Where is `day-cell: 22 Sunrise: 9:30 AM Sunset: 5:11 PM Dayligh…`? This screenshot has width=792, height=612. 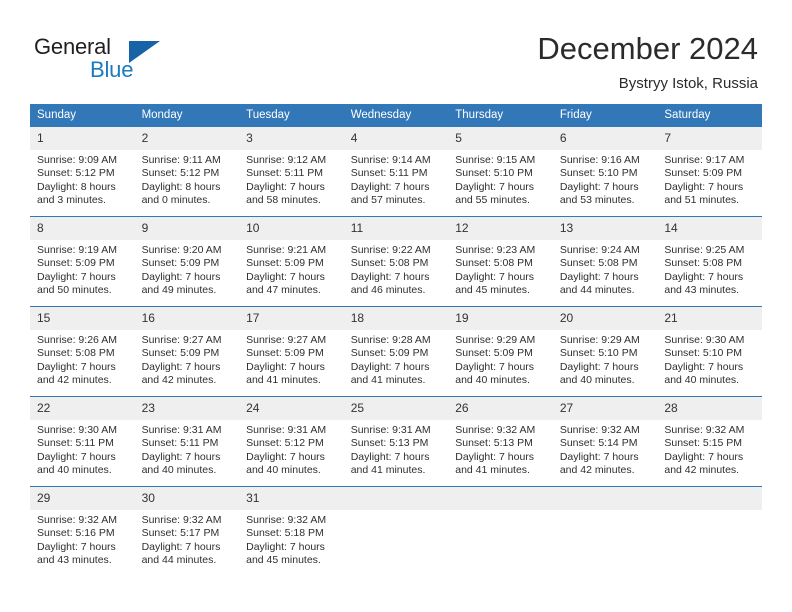 day-cell: 22 Sunrise: 9:30 AM Sunset: 5:11 PM Dayligh… is located at coordinates (82, 441).